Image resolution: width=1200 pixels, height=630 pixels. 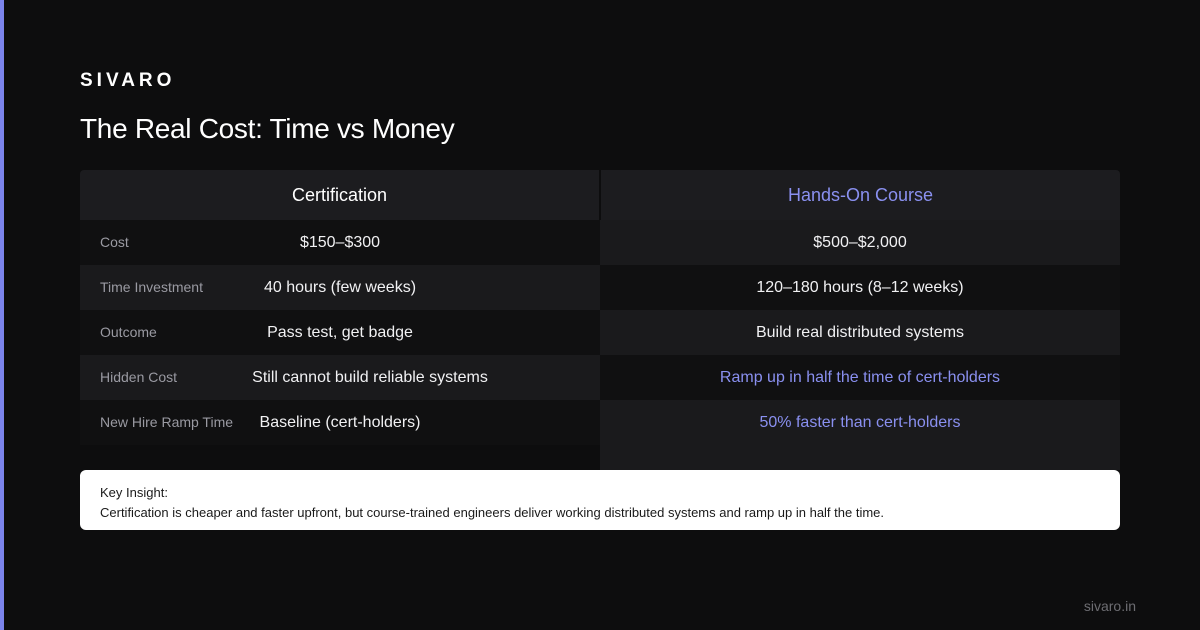 I want to click on row-label: Hidden Cost, so click(x=139, y=377).